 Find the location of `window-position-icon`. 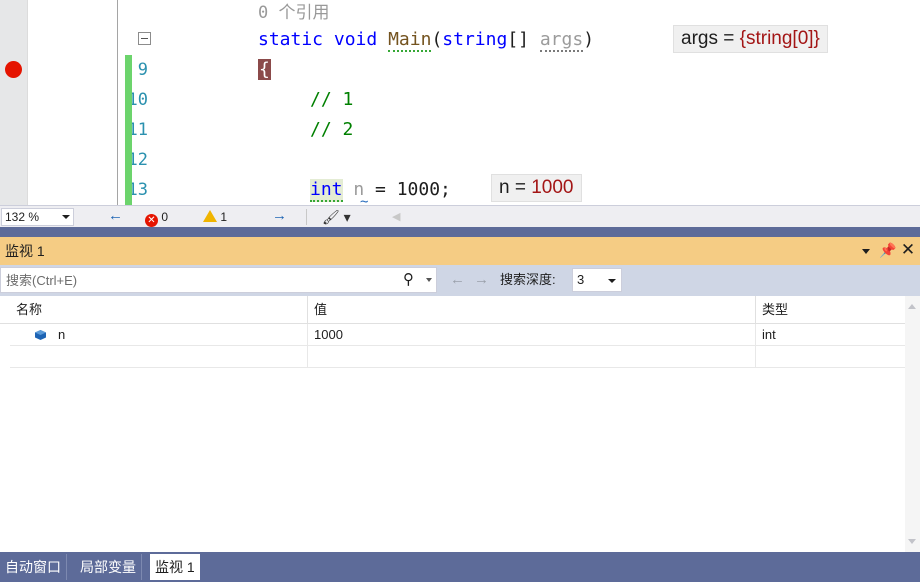

window-position-icon is located at coordinates (866, 251).